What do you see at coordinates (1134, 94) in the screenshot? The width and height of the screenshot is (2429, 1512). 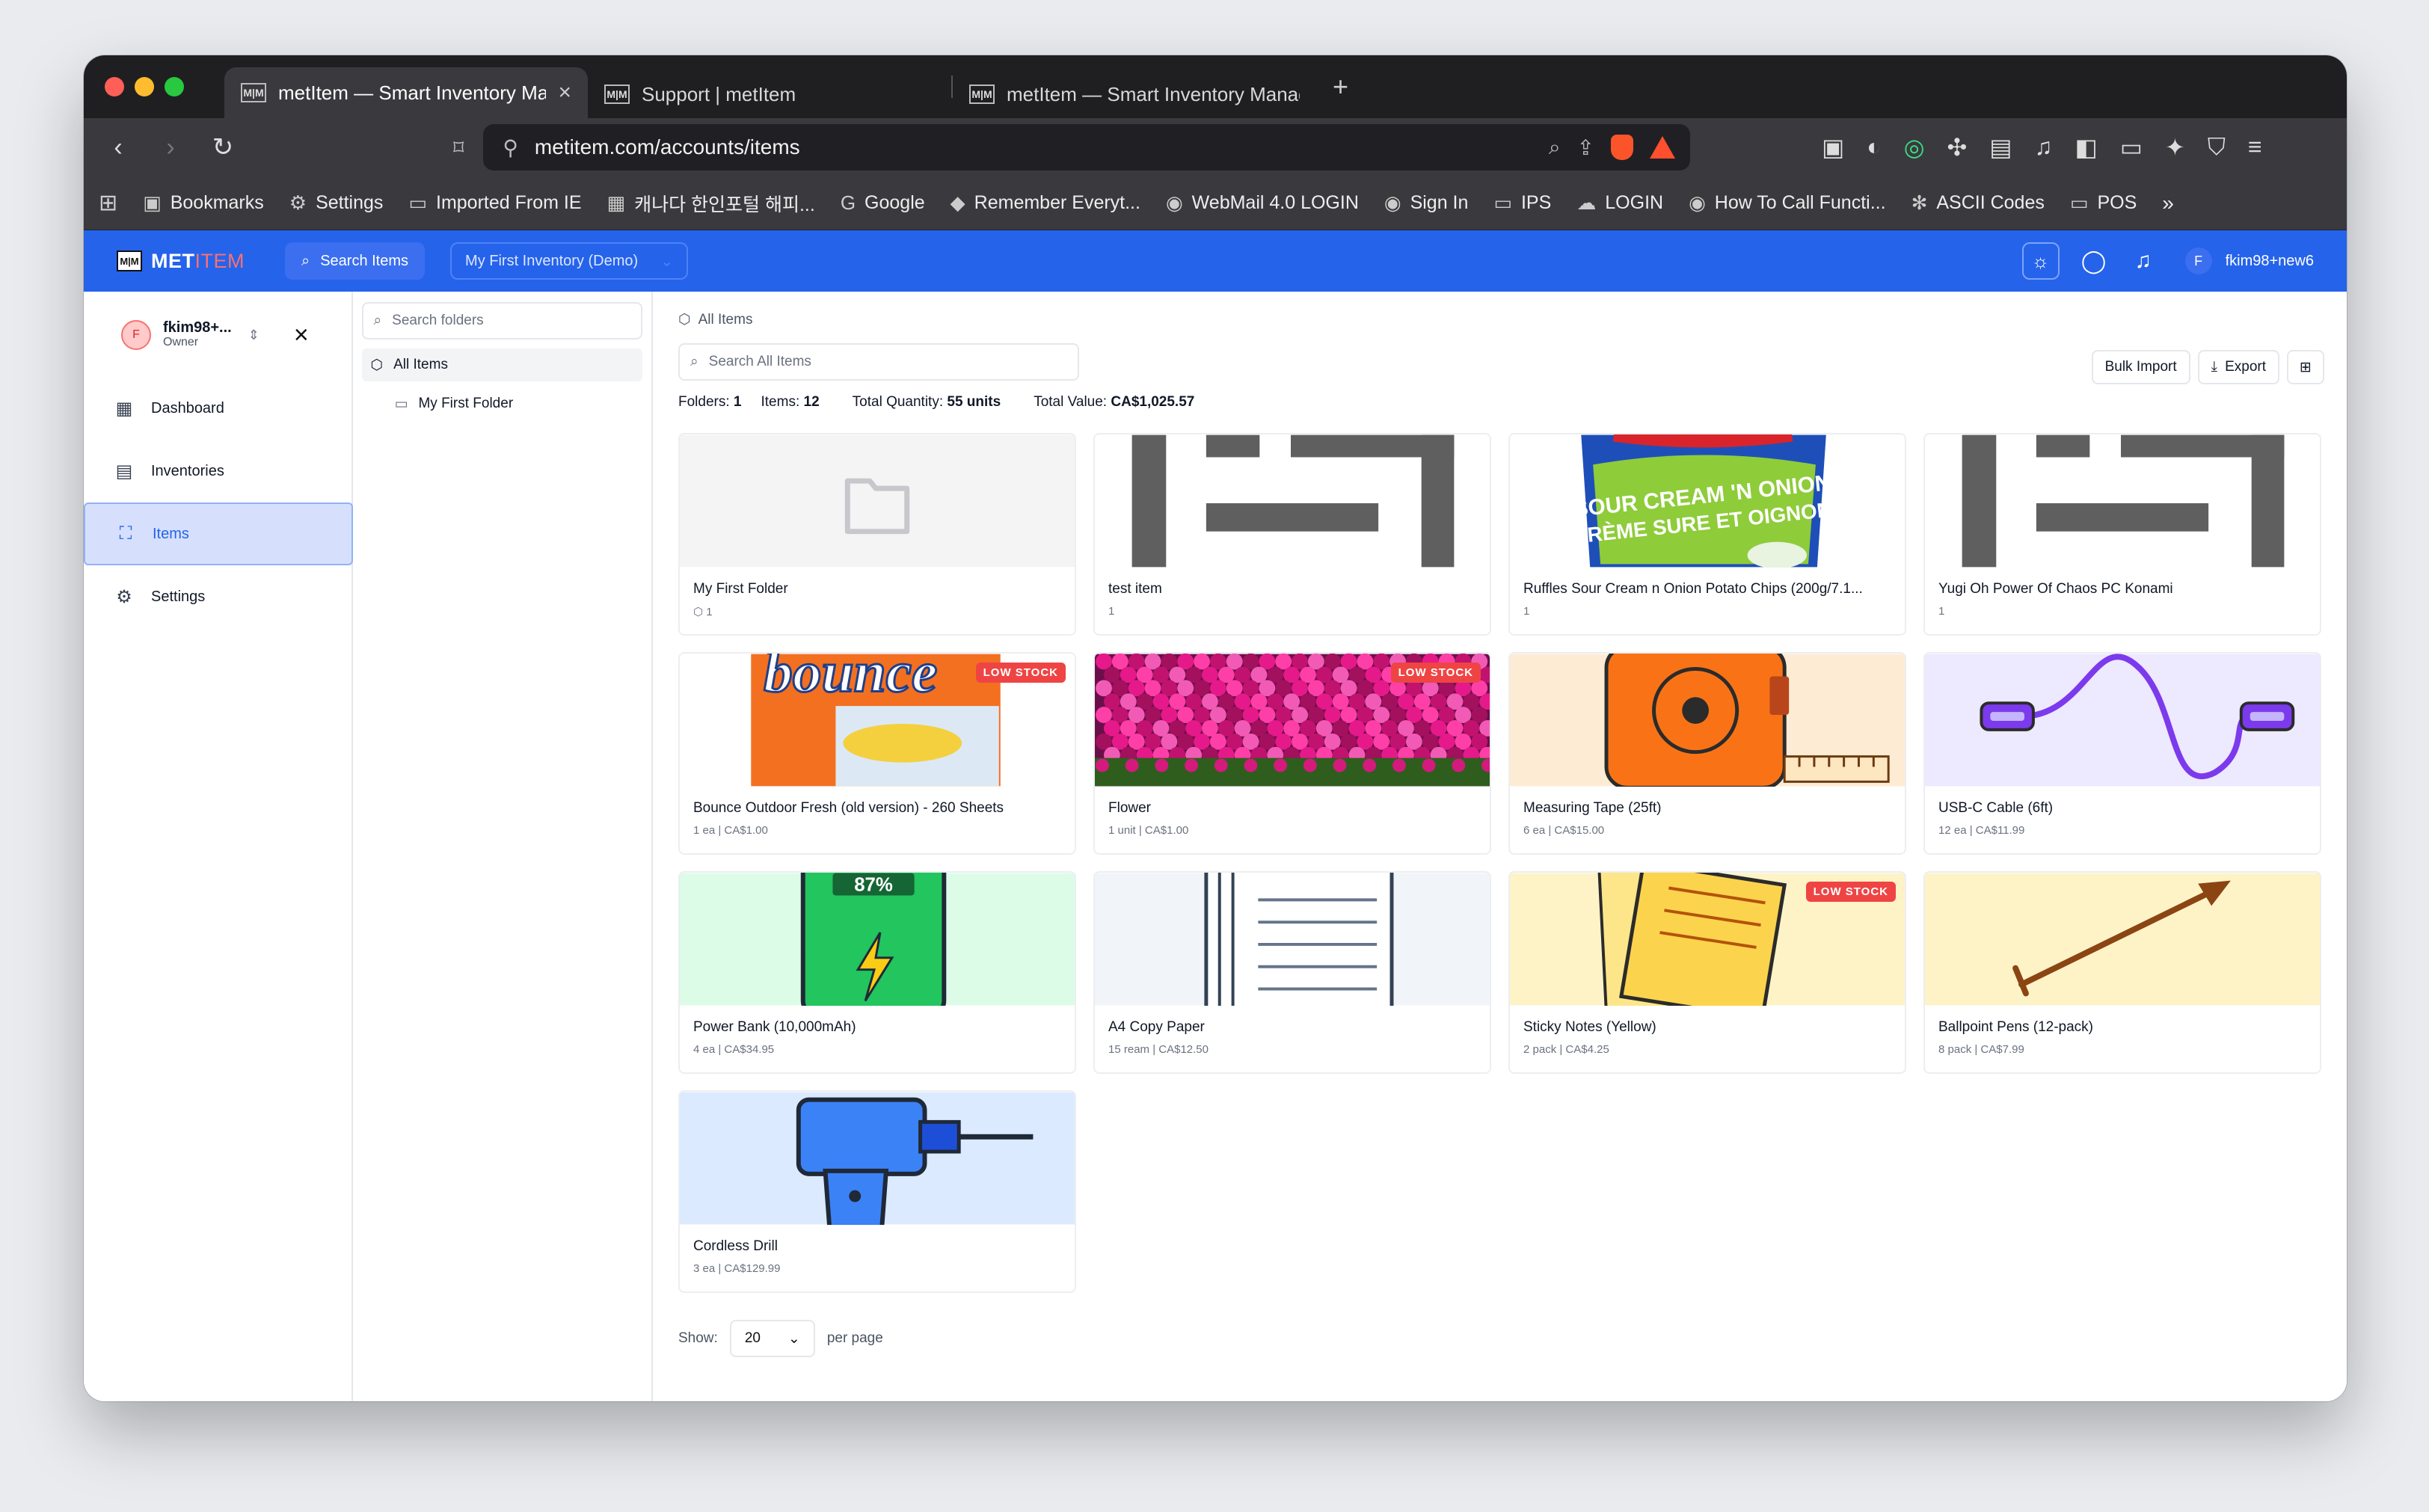 I see `browser-tab: M|M metItem — Smart Inventory Management` at bounding box center [1134, 94].